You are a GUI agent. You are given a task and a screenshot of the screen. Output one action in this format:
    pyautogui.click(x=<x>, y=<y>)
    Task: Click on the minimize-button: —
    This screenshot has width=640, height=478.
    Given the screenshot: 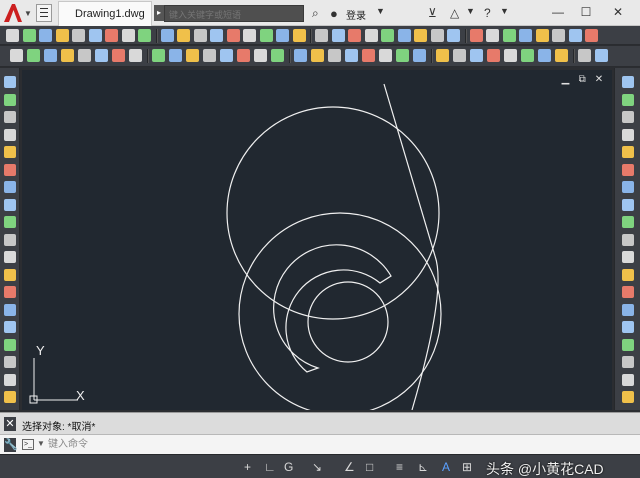 What is the action you would take?
    pyautogui.click(x=558, y=12)
    